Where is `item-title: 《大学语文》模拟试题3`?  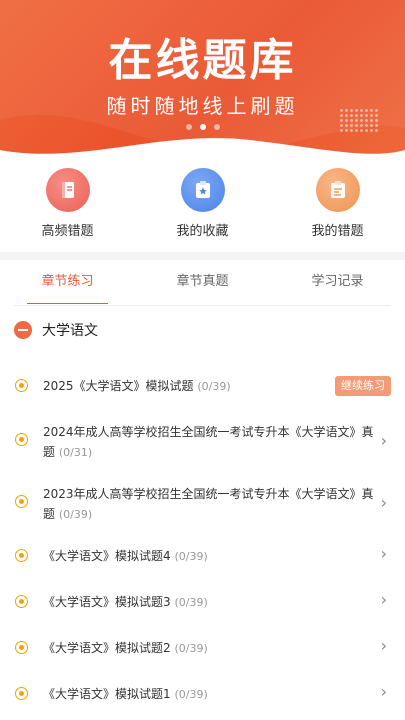
item-title: 《大学语文》模拟试题3 is located at coordinates (107, 602).